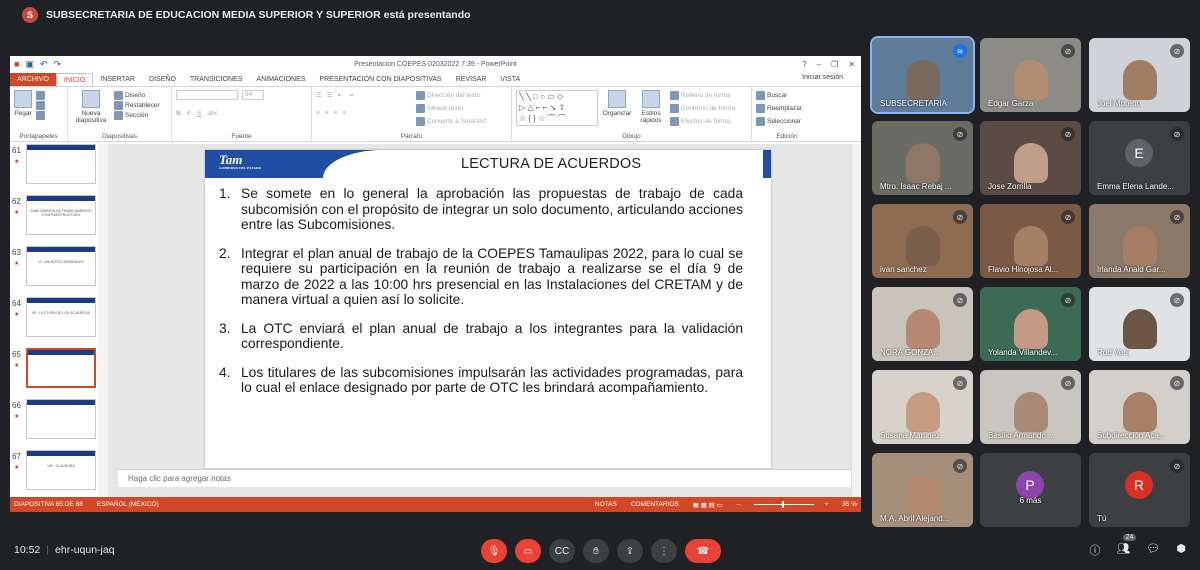 The height and width of the screenshot is (570, 1200). What do you see at coordinates (74, 79) in the screenshot?
I see `tab-inicio: INICIO` at bounding box center [74, 79].